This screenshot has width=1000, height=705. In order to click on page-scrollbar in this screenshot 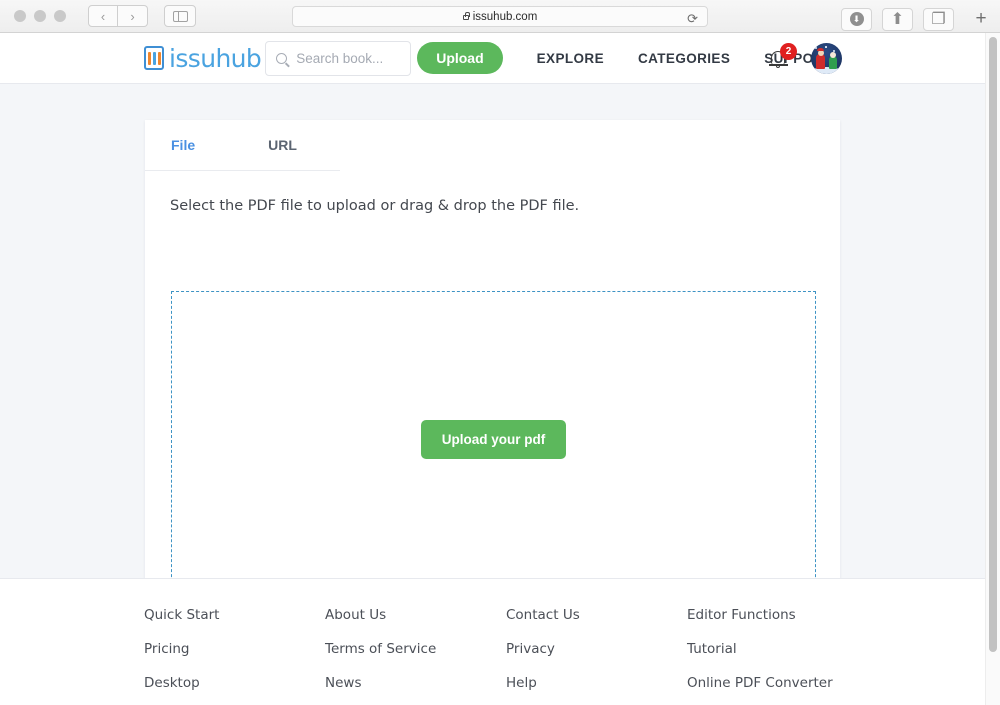, I will do `click(992, 369)`.